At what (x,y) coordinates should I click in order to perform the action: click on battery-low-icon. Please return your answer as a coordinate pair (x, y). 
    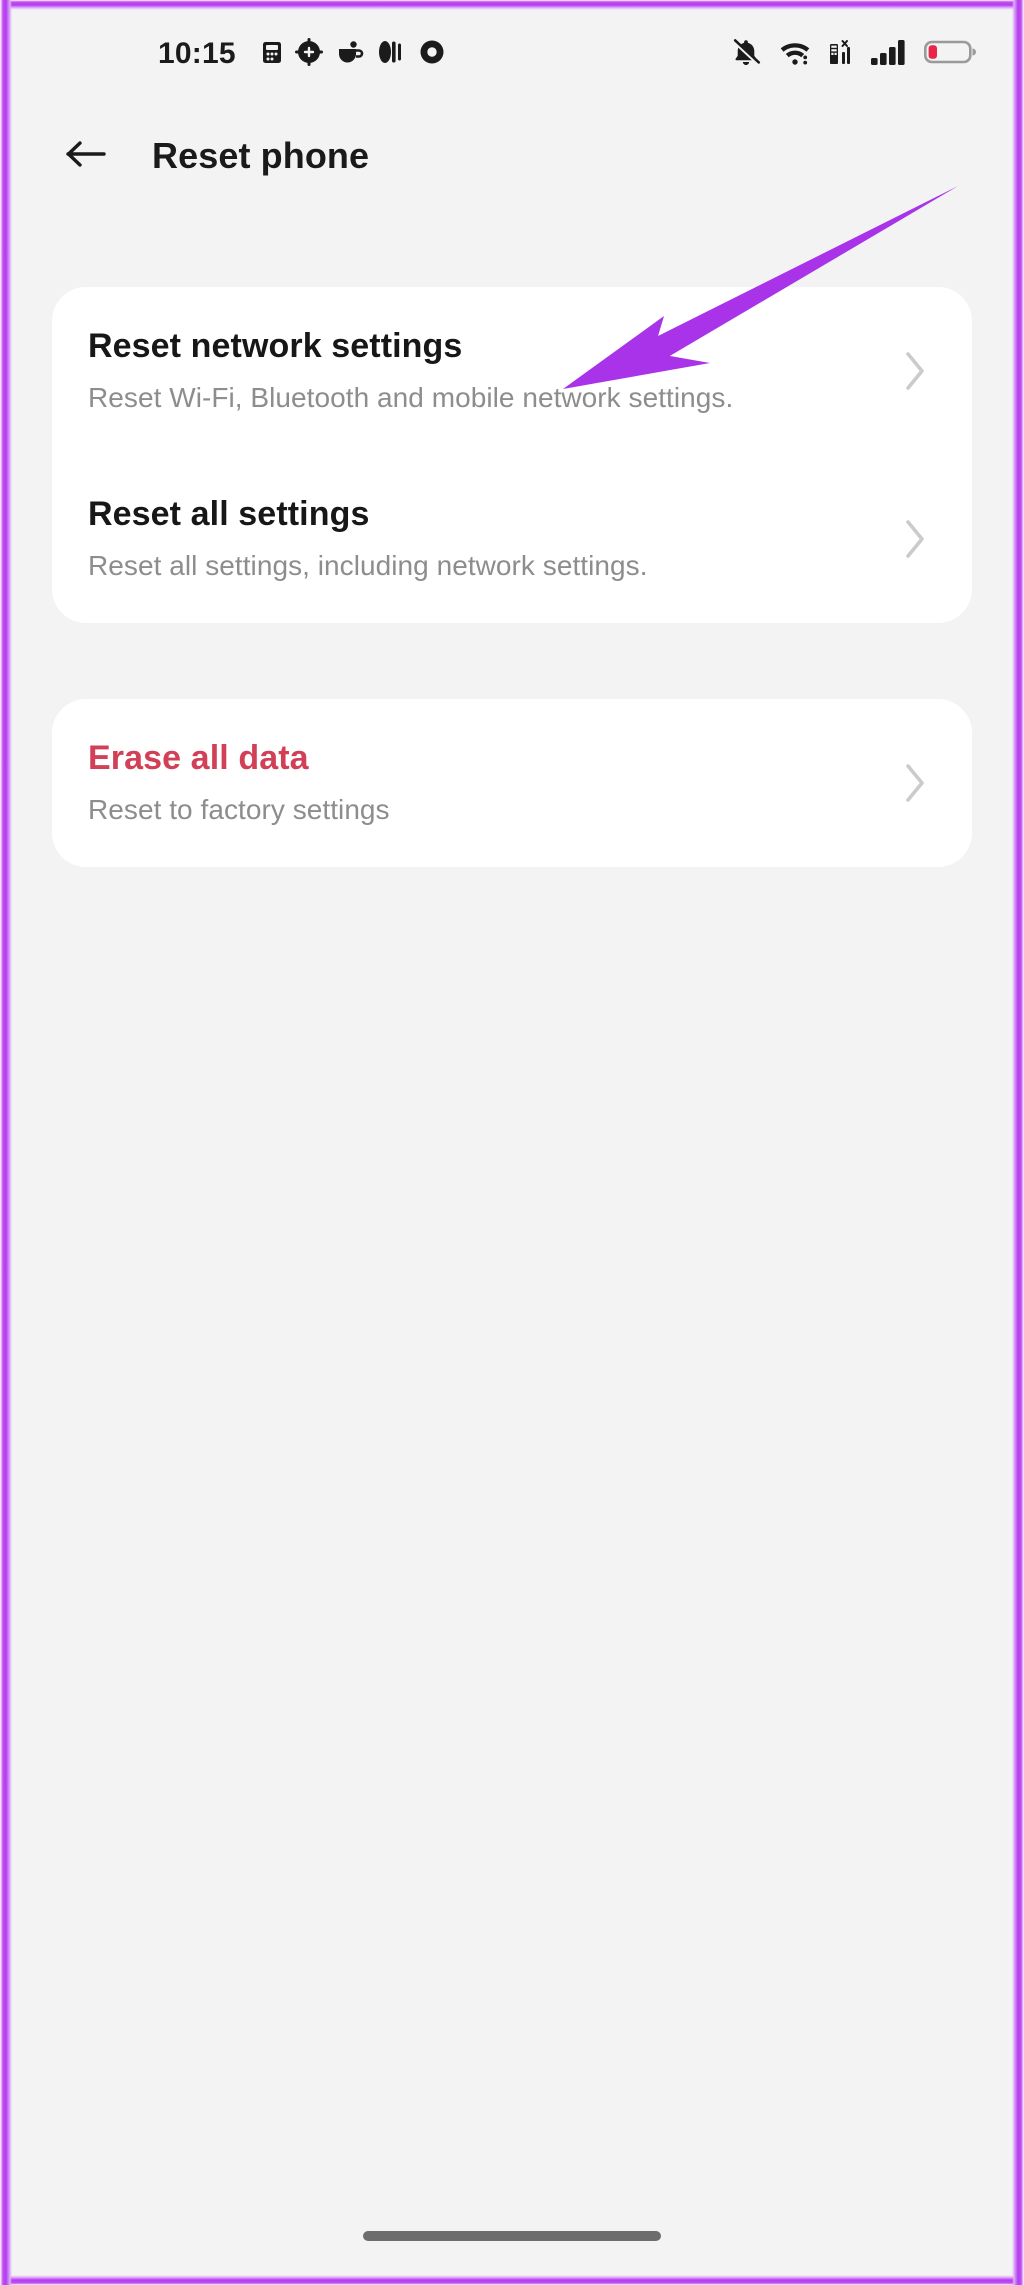
    Looking at the image, I should click on (949, 54).